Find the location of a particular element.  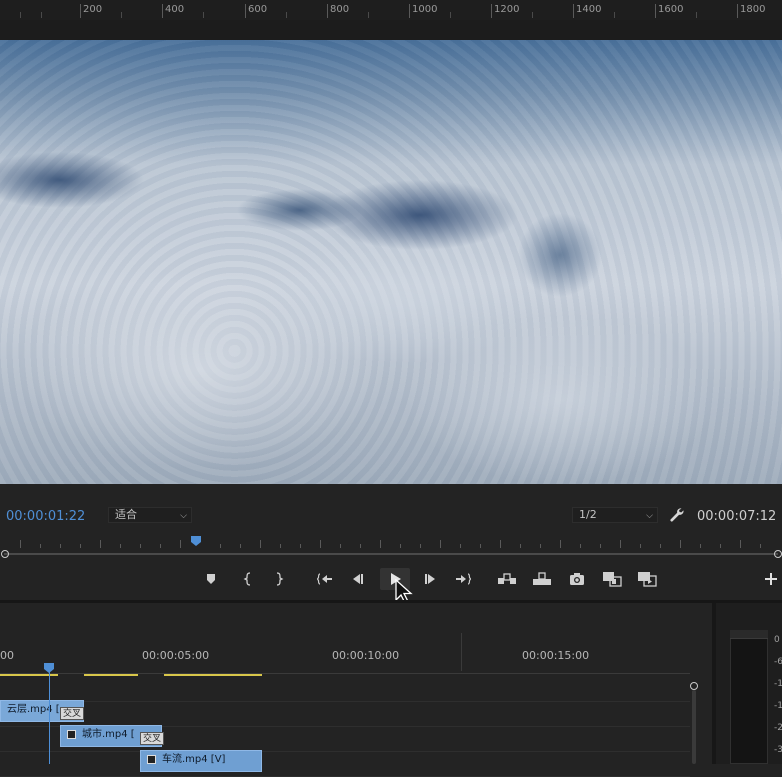

add-button is located at coordinates (770, 579).